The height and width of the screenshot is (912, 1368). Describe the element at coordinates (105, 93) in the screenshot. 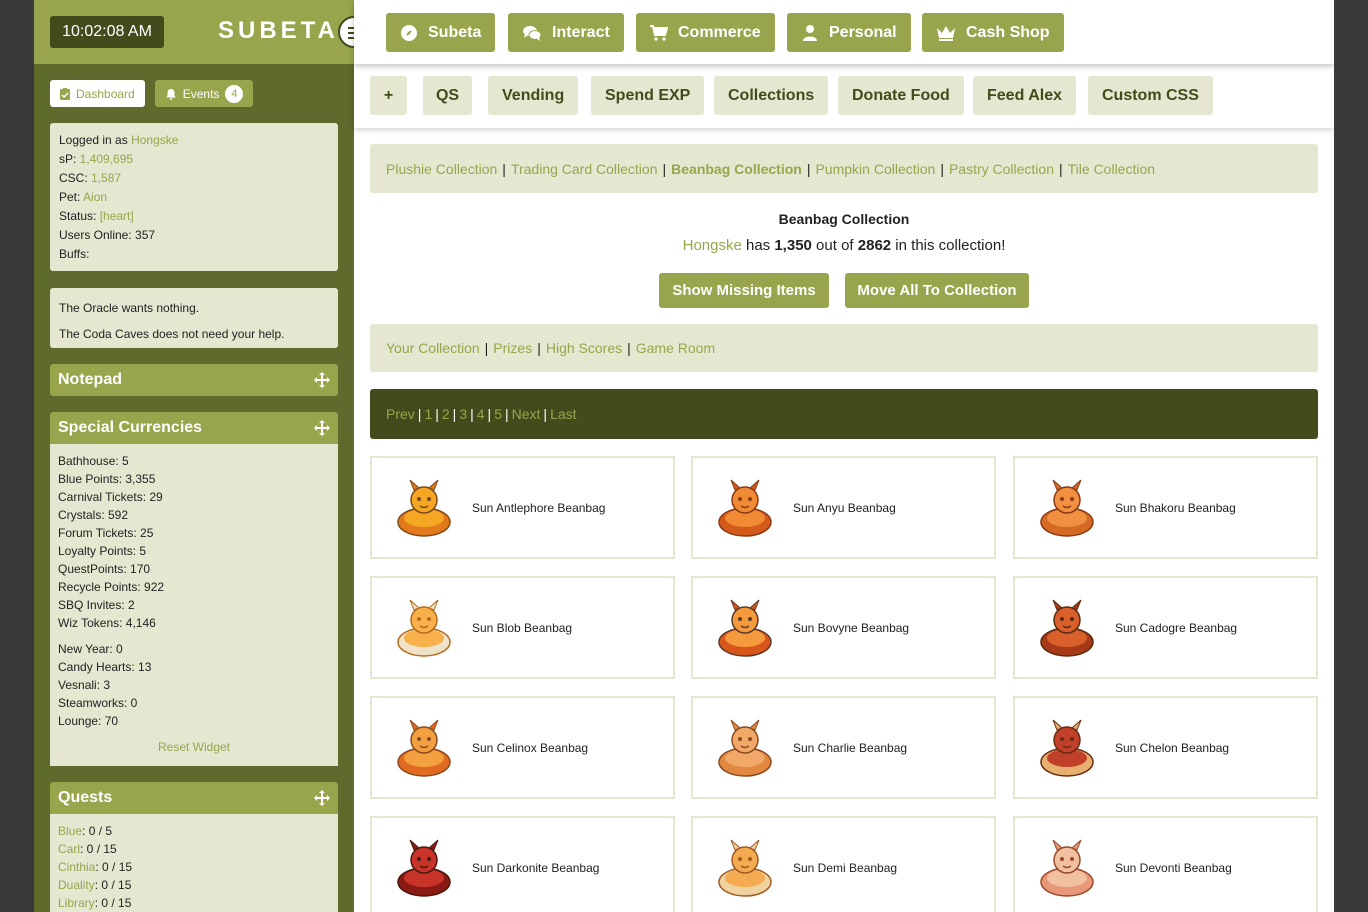

I see `dashboard-label: Dashboard` at that location.